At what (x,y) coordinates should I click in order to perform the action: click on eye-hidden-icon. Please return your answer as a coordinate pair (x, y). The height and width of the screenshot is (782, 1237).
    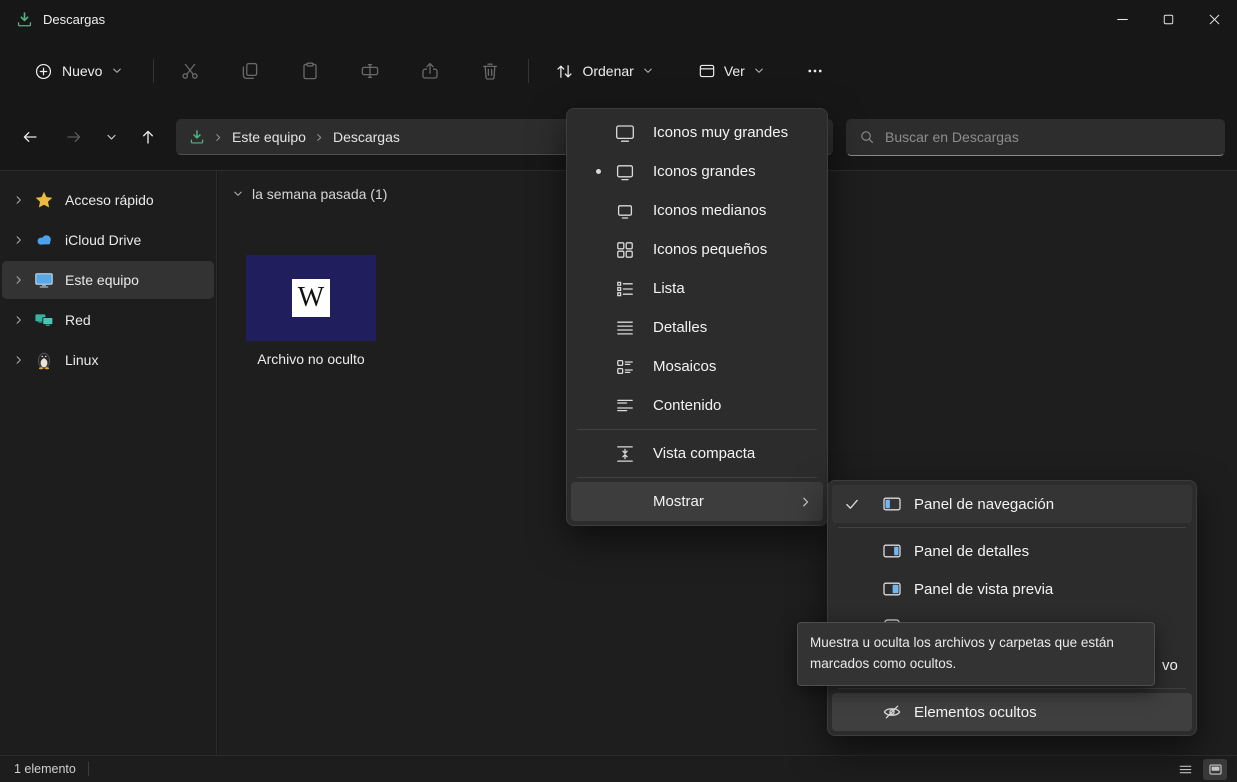
    Looking at the image, I should click on (892, 712).